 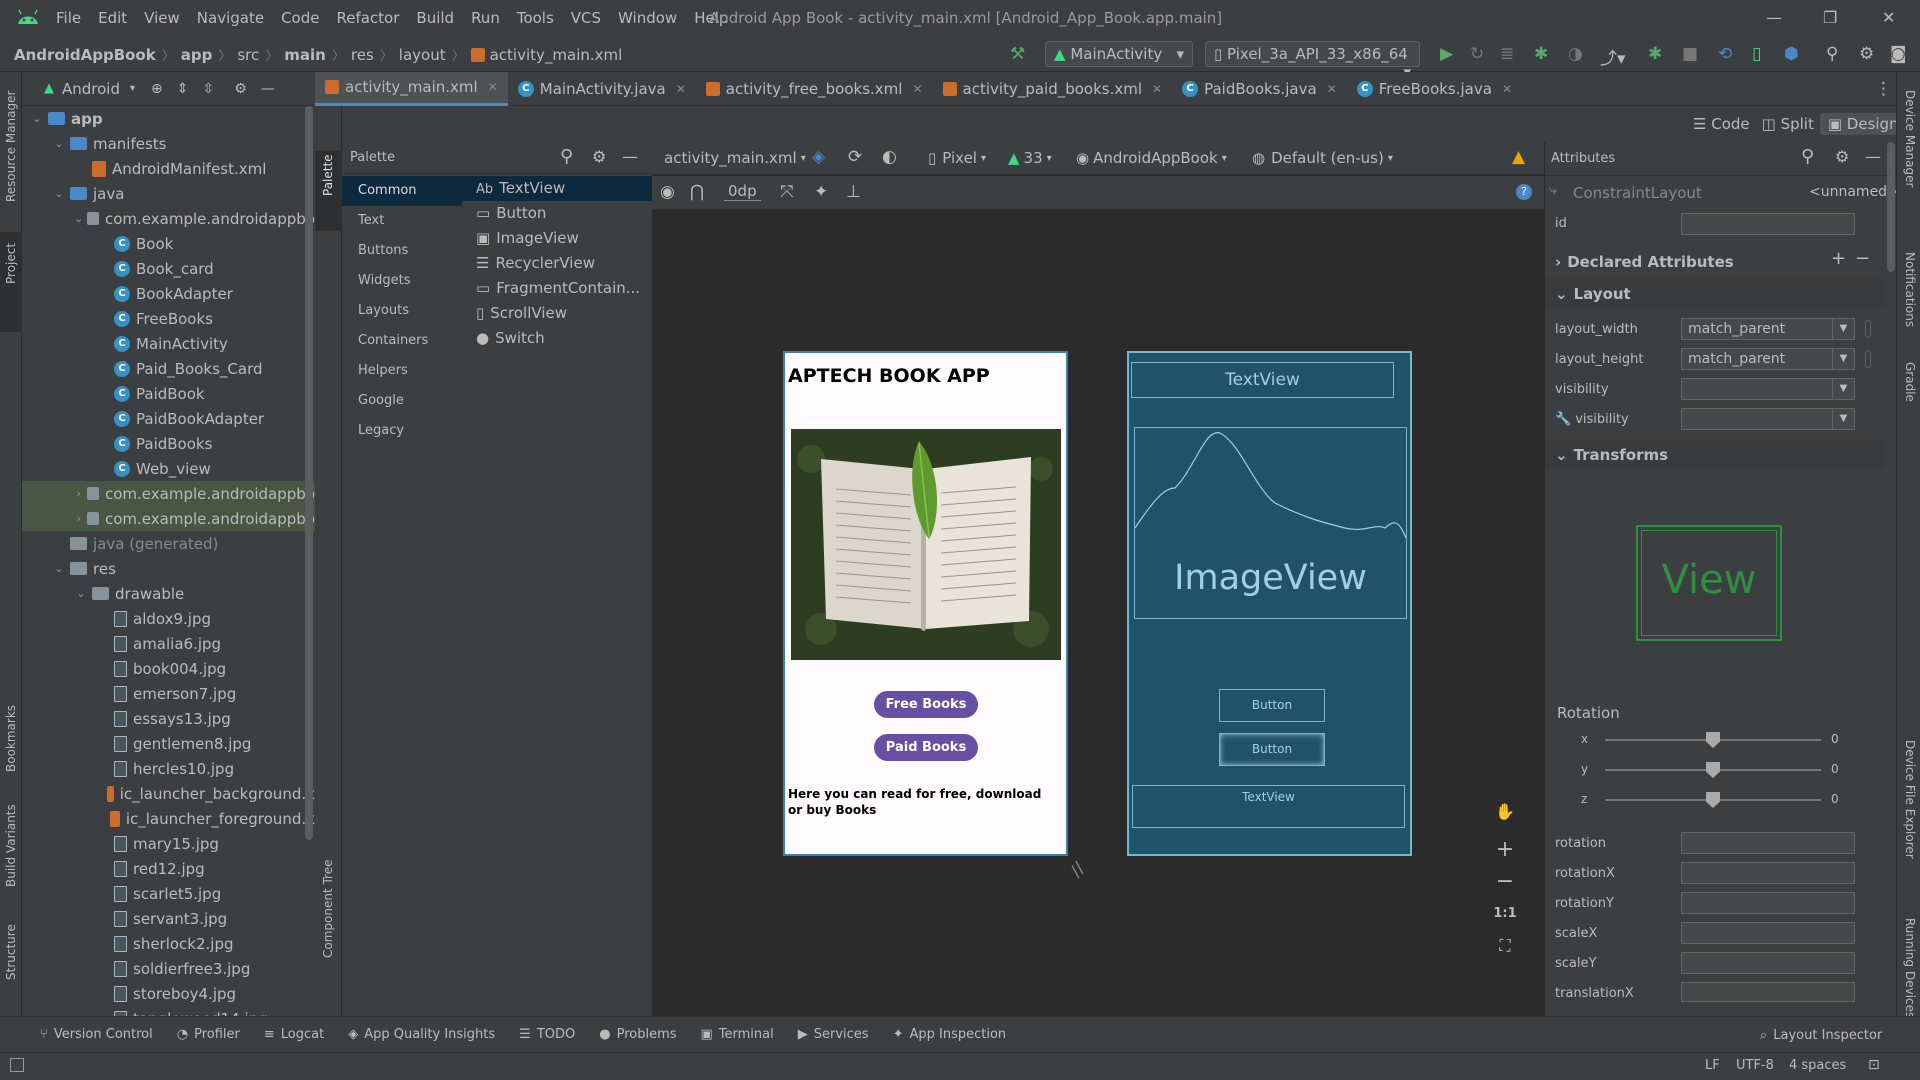 What do you see at coordinates (1768, 843) in the screenshot?
I see `rotation-input` at bounding box center [1768, 843].